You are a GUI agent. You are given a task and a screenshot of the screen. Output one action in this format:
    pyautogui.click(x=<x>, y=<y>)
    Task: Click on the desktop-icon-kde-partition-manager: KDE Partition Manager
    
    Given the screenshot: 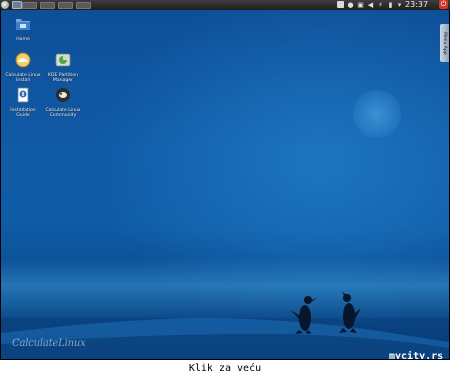 What is the action you would take?
    pyautogui.click(x=63, y=68)
    